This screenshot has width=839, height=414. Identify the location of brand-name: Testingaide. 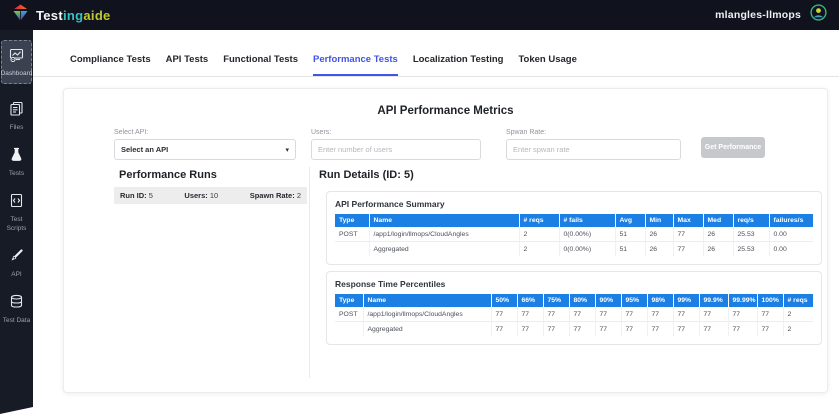
(73, 15).